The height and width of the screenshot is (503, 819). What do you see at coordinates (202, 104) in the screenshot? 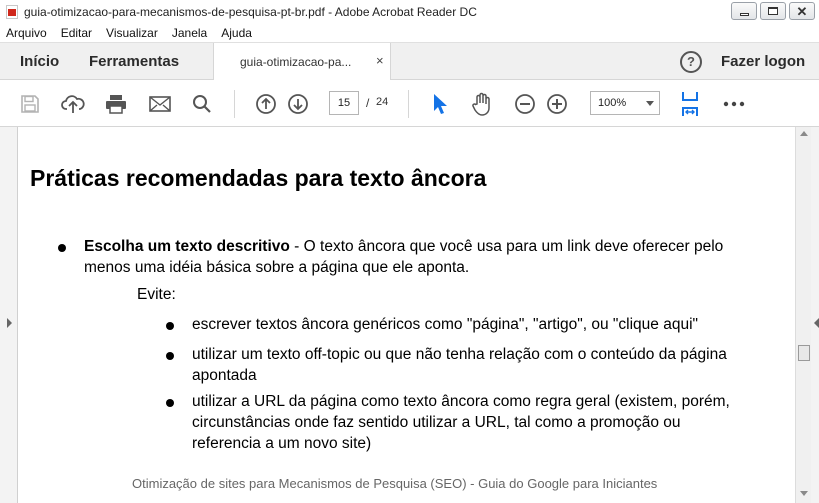
I see `search-icon` at bounding box center [202, 104].